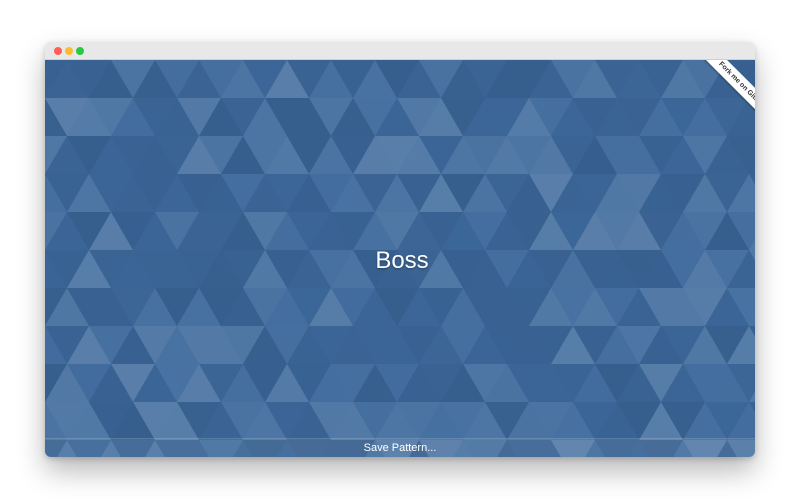  Describe the element at coordinates (69, 51) in the screenshot. I see `minimize-window-icon` at that location.